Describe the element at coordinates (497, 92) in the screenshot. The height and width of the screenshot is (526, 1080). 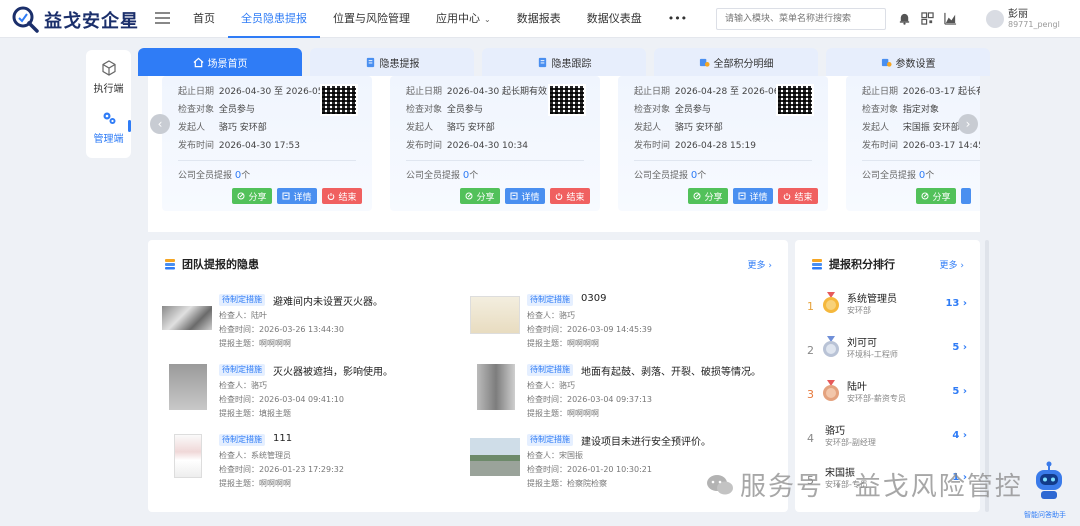
I see `deadline-value: 2026-04-30 起长期有效` at that location.